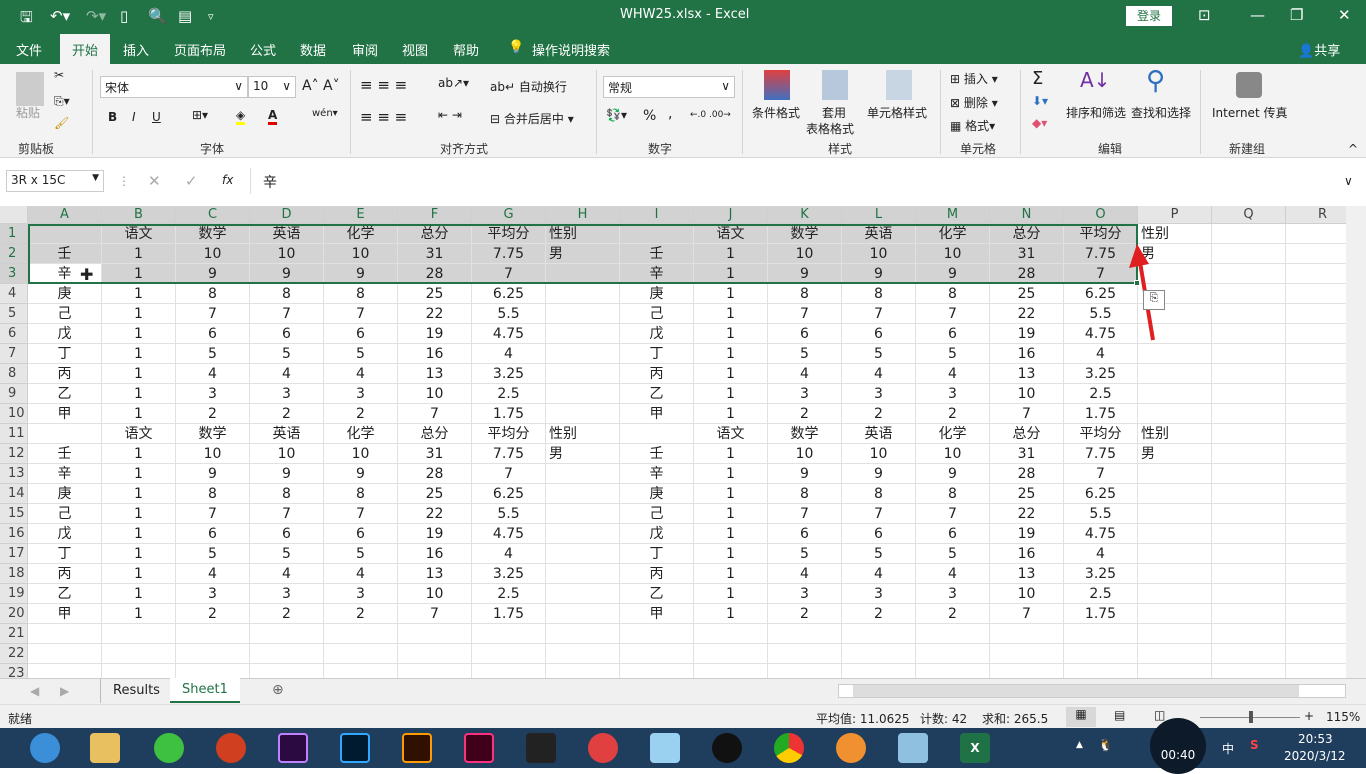  What do you see at coordinates (1027, 654) in the screenshot?
I see `cell-N22` at bounding box center [1027, 654].